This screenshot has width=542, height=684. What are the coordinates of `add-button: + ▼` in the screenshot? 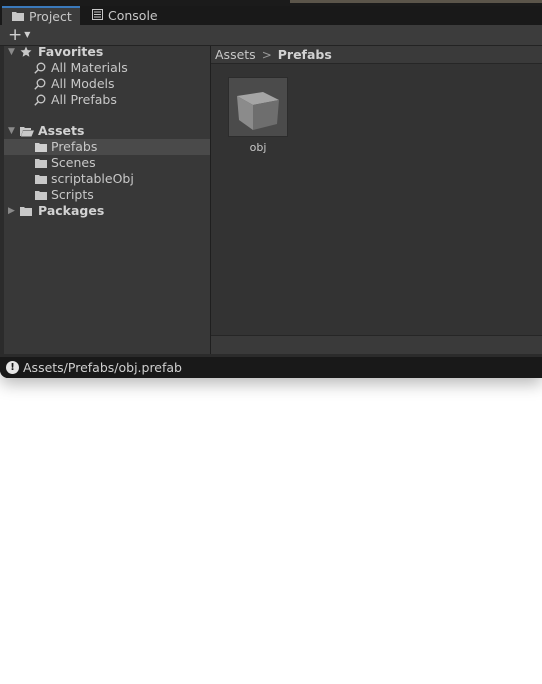 It's located at (22, 35).